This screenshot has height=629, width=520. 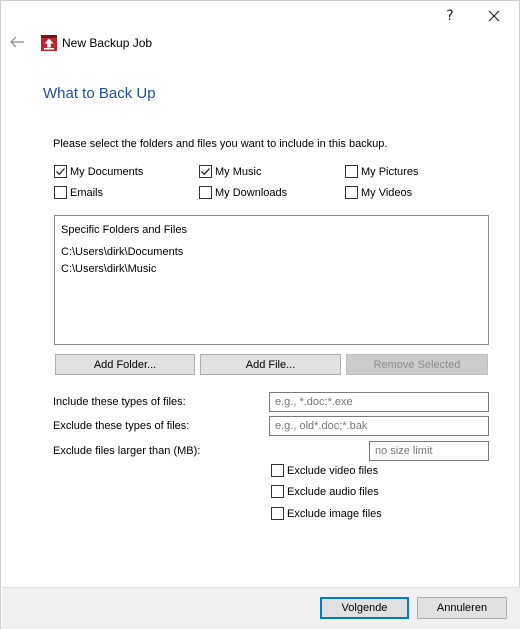 I want to click on cancel-button: Annuleren, so click(x=462, y=608).